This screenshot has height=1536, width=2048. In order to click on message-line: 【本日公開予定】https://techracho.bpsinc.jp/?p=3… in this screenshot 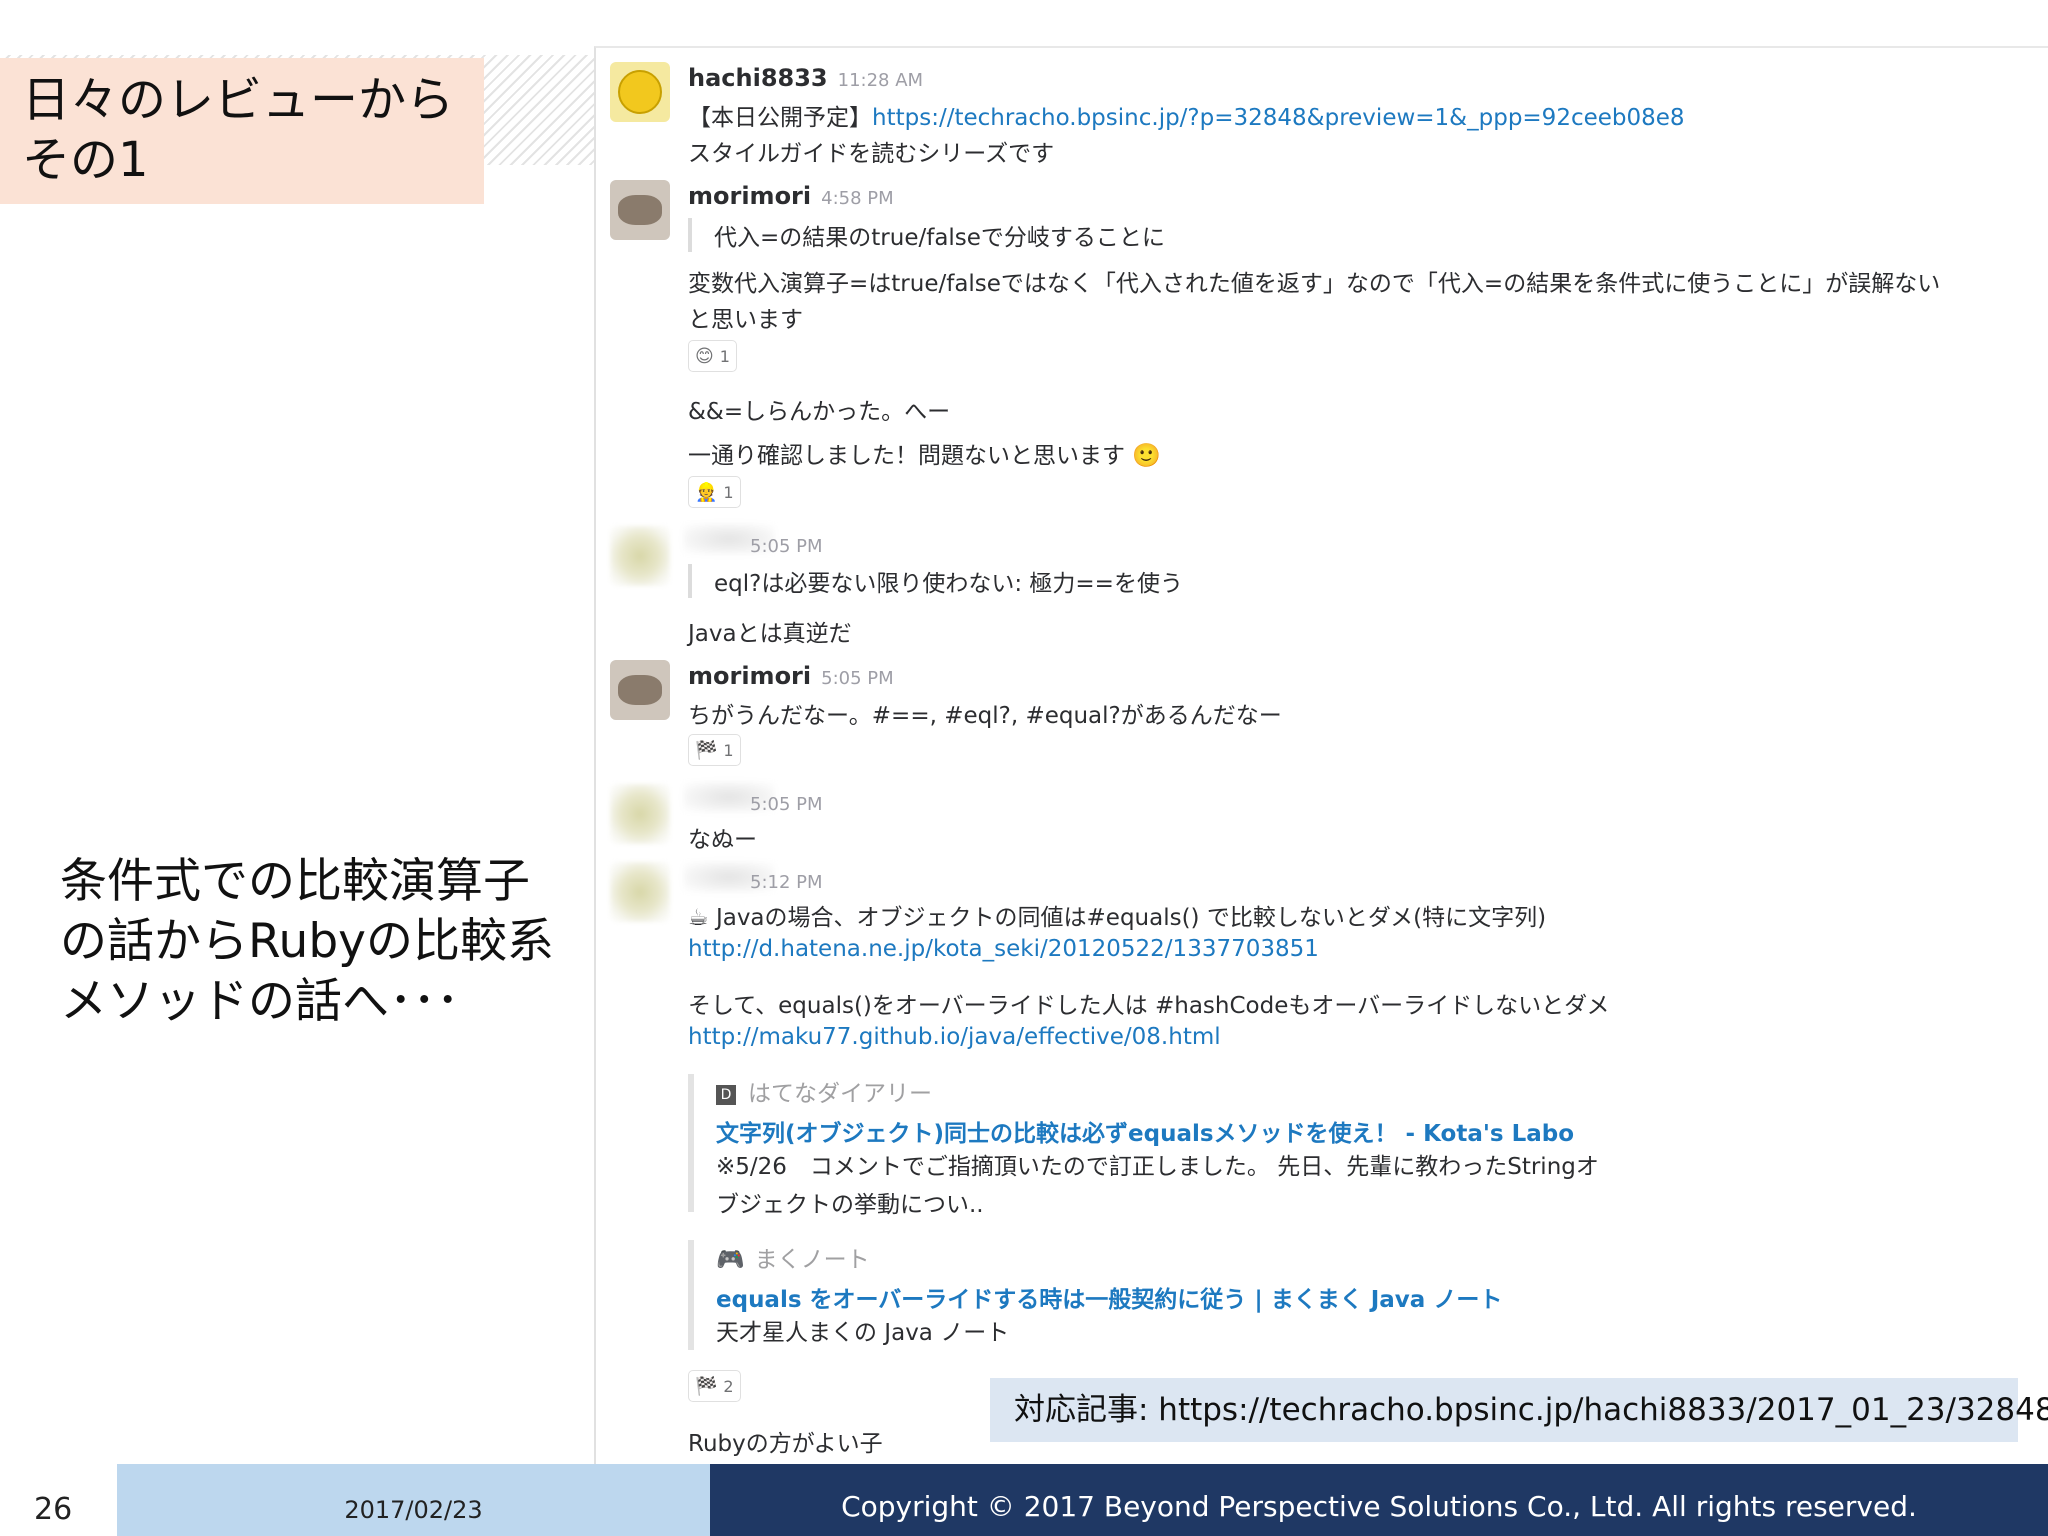, I will do `click(1186, 115)`.